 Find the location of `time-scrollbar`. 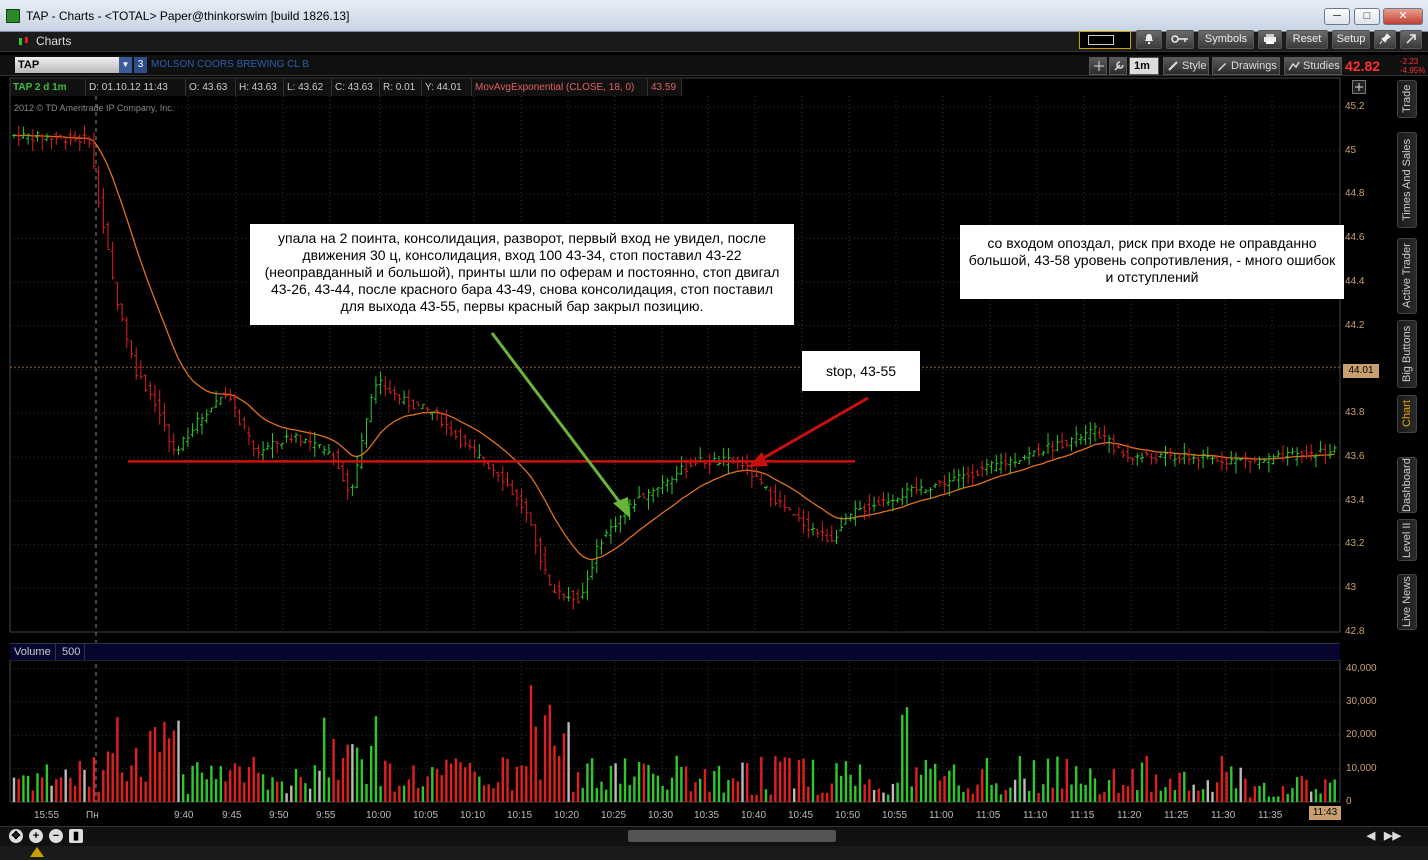

time-scrollbar is located at coordinates (732, 836).